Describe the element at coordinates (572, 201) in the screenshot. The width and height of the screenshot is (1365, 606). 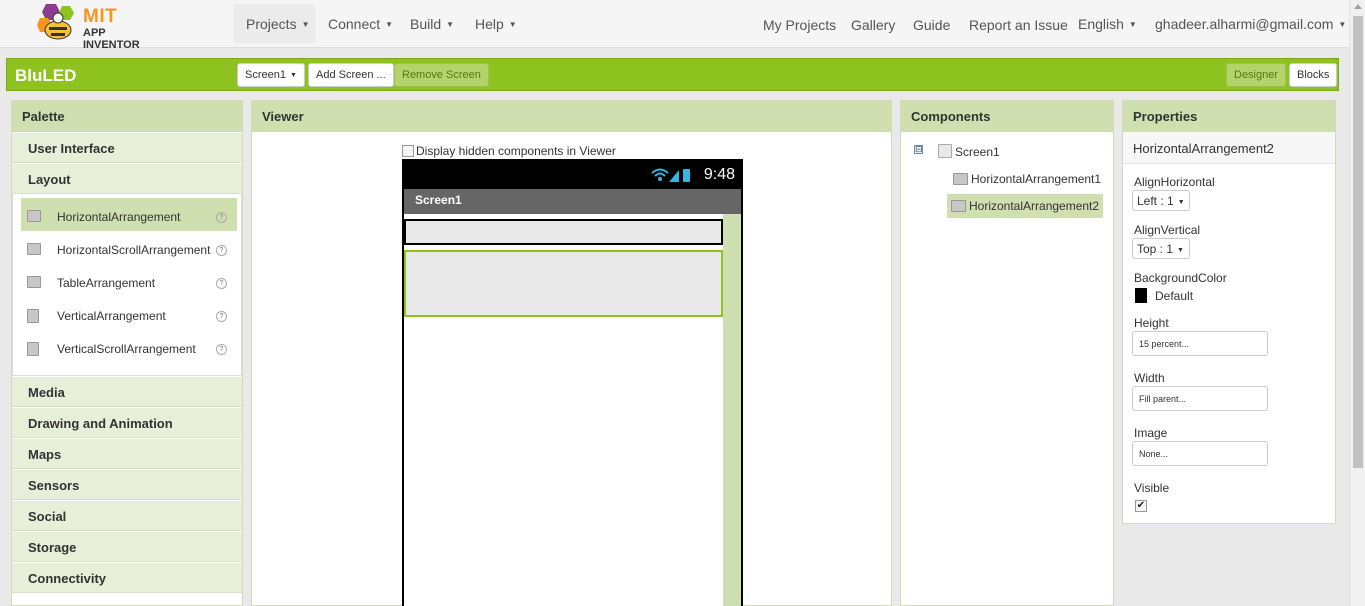
I see `phone-screen-title: Screen1` at that location.